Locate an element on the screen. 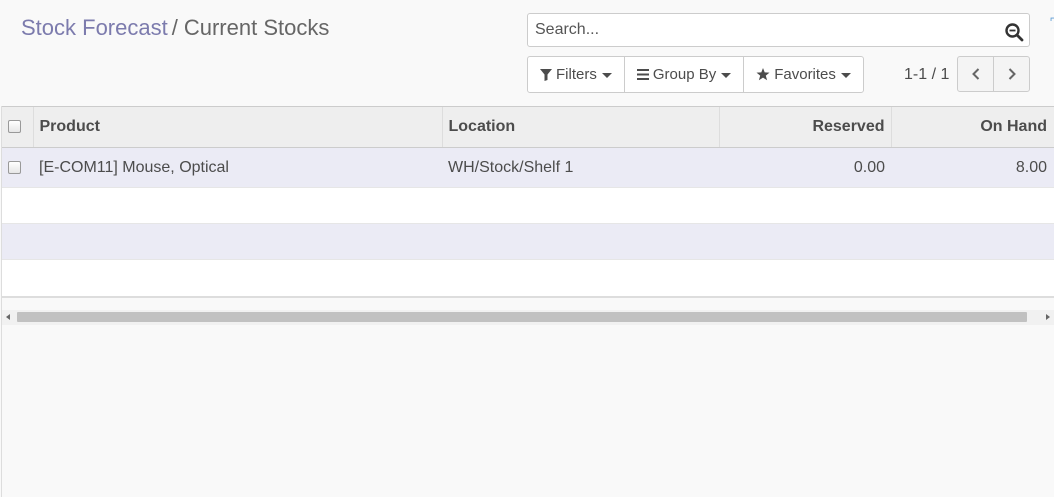 The image size is (1054, 497). search-input is located at coordinates (765, 30).